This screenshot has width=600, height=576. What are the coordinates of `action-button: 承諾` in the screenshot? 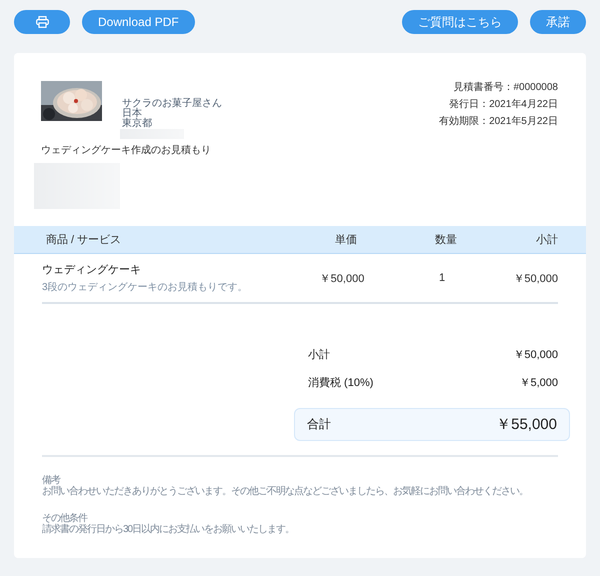 It's located at (558, 22).